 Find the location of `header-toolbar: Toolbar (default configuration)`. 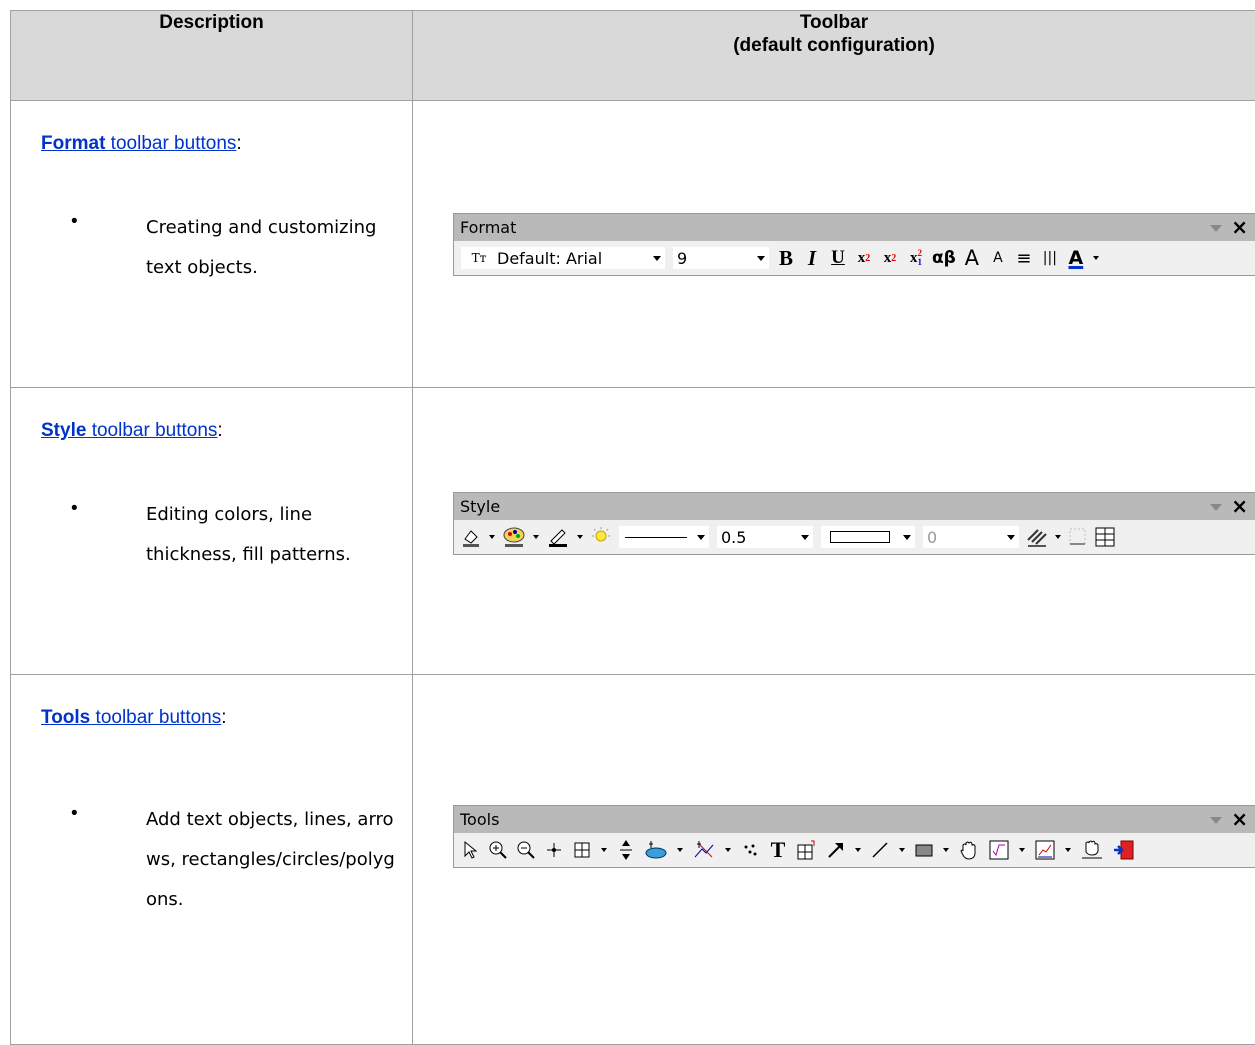

header-toolbar: Toolbar (default configuration) is located at coordinates (834, 56).